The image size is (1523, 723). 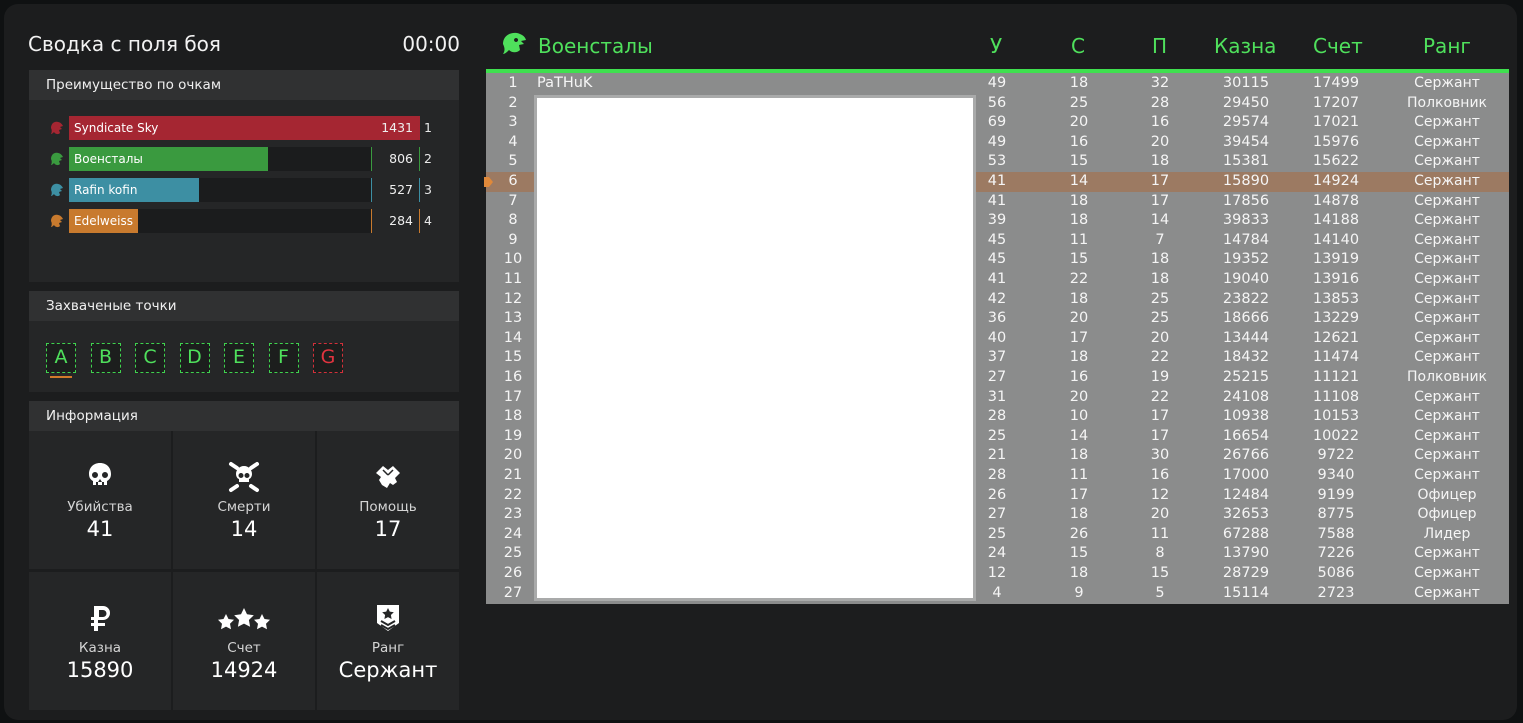 I want to click on rank-label: Ранг, so click(x=388, y=648).